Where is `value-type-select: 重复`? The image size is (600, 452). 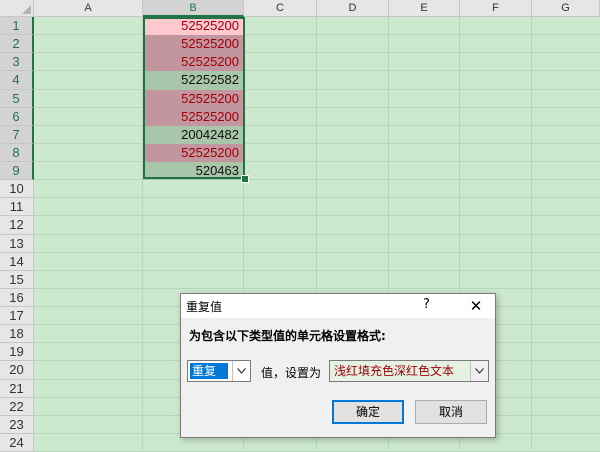
value-type-select: 重复 is located at coordinates (219, 371).